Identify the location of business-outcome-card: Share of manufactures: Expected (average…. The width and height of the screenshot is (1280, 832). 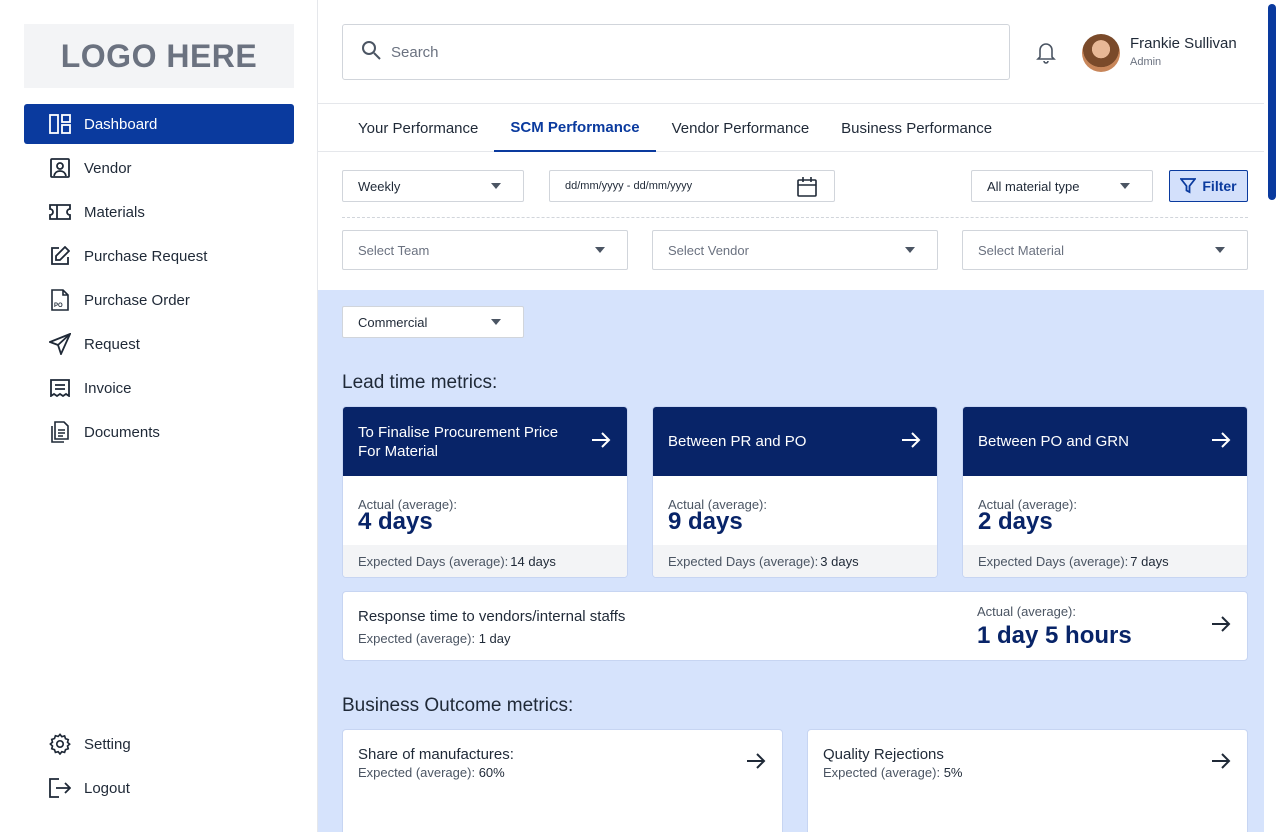
(562, 780).